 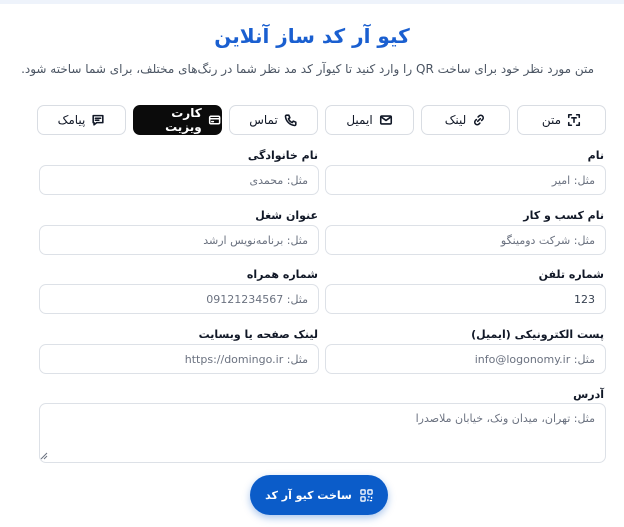 I want to click on tab-link: لینک, so click(x=465, y=120).